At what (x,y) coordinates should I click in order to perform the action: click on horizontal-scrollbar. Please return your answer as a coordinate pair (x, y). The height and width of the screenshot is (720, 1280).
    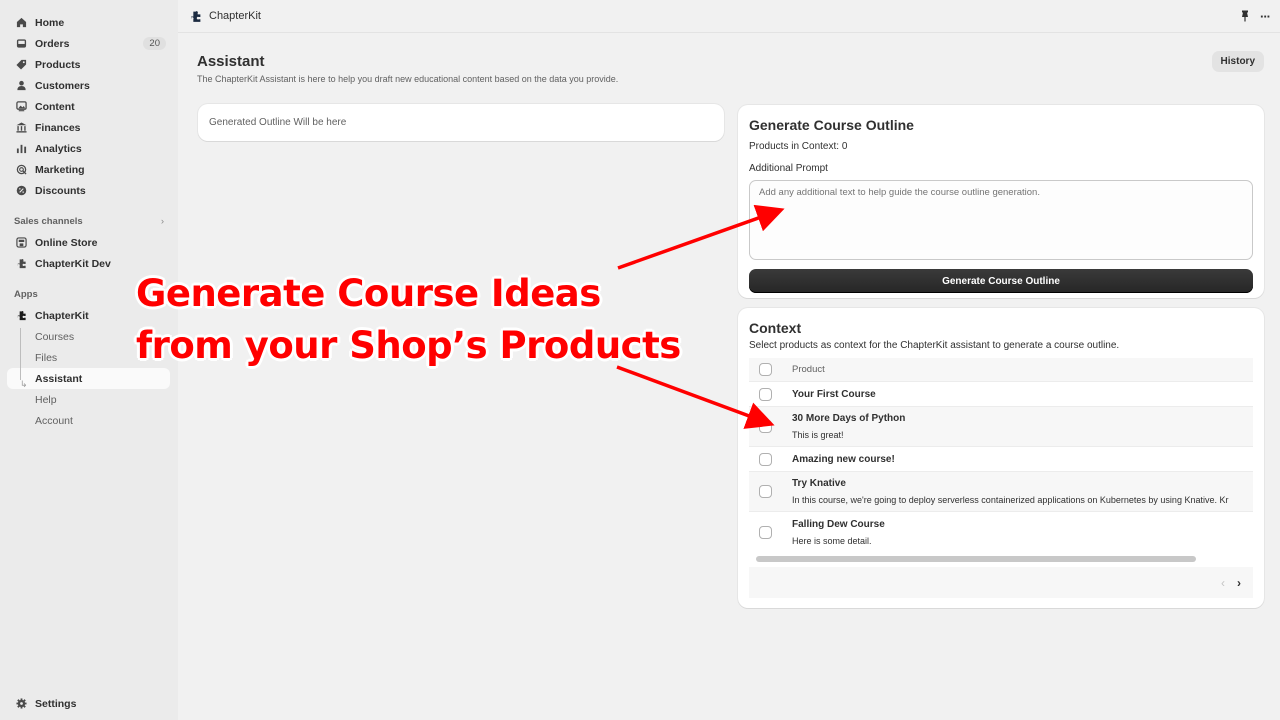
    Looking at the image, I should click on (976, 559).